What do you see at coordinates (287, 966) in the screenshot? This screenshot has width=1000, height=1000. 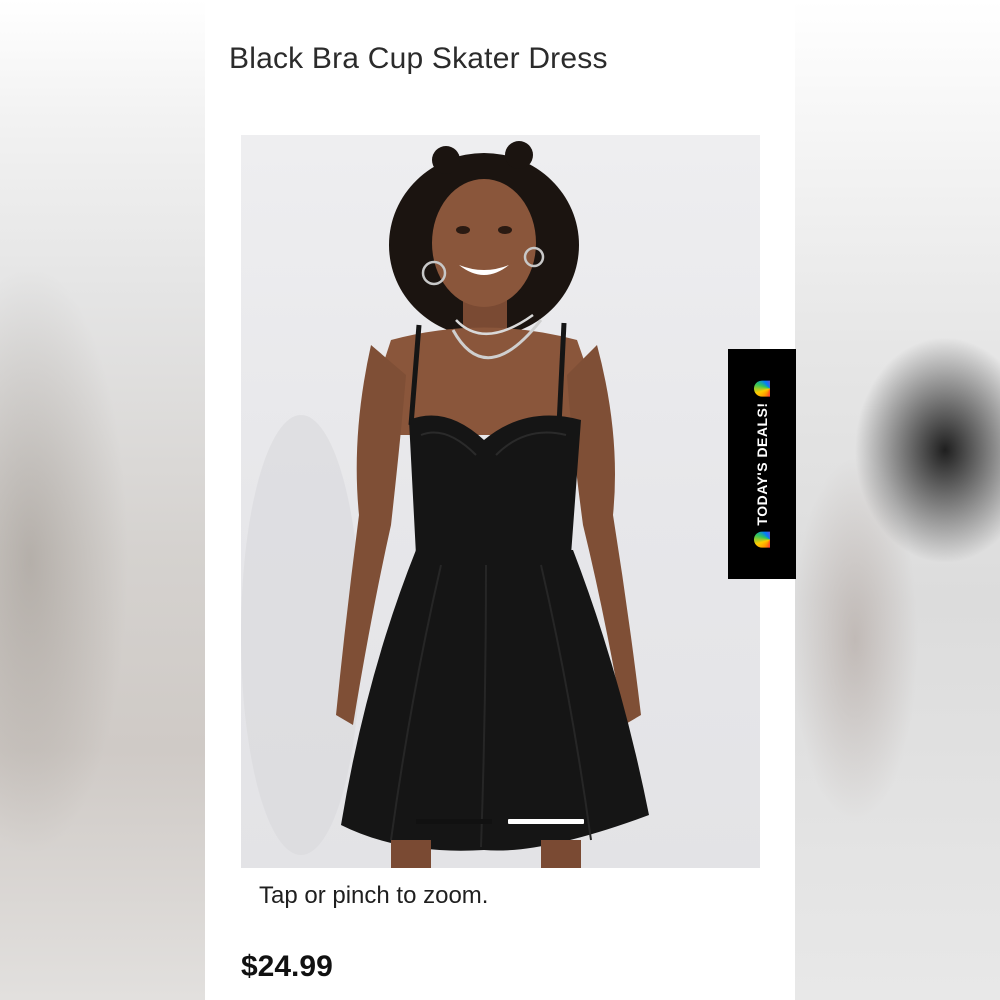 I see `product-price: $24.99` at bounding box center [287, 966].